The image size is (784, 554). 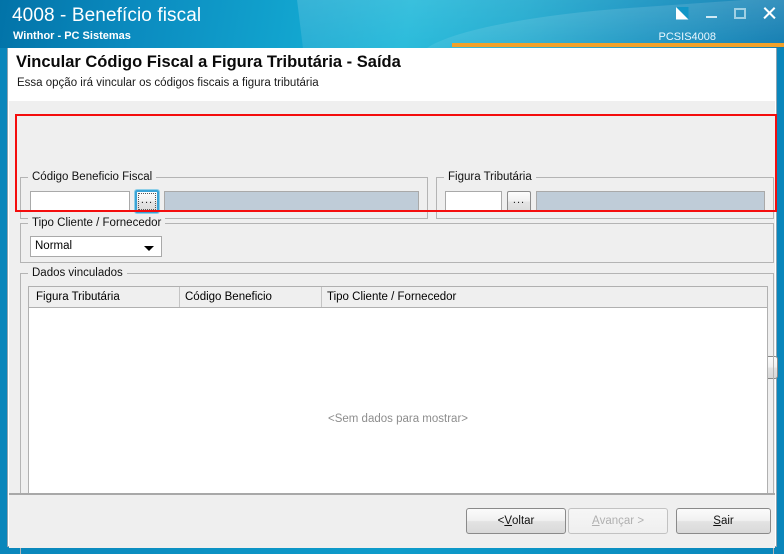 I want to click on voltar-button: < Voltar, so click(x=516, y=521).